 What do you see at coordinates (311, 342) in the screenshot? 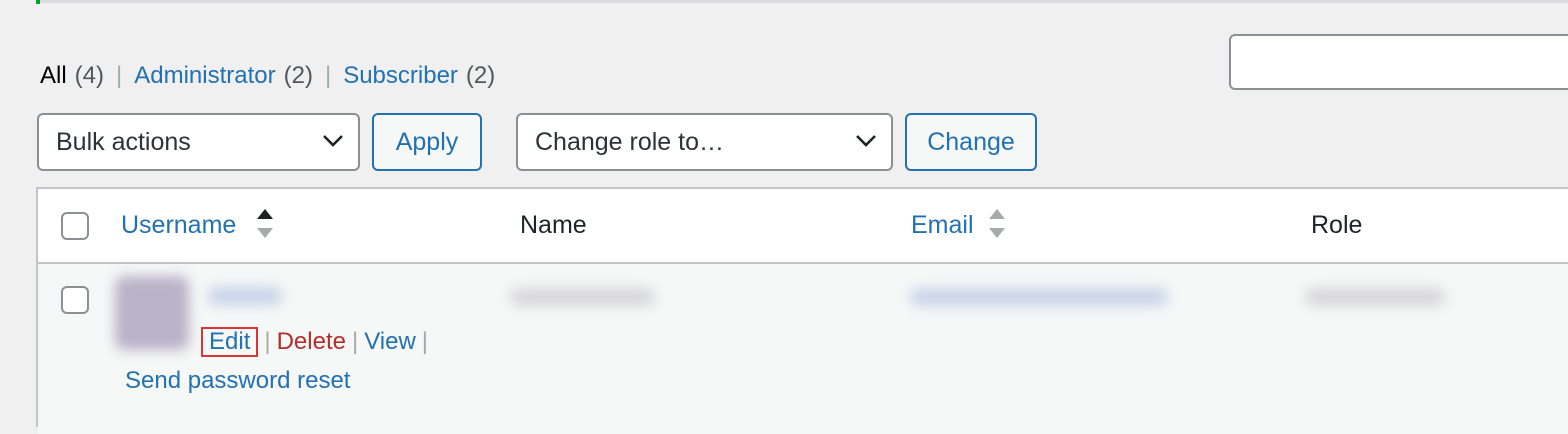
I see `delete-user-link: Delete` at bounding box center [311, 342].